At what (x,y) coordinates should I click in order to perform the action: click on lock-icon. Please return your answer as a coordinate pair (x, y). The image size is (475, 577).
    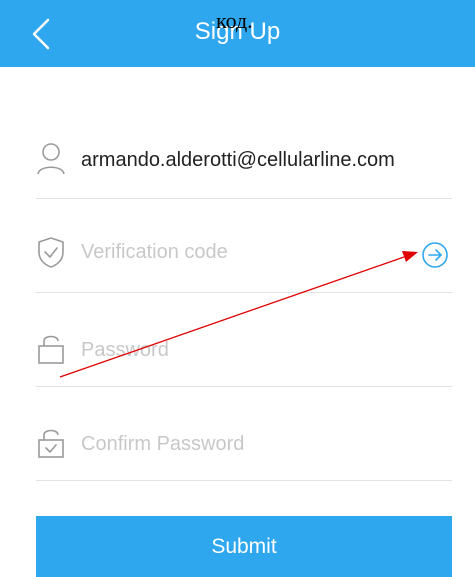
    Looking at the image, I should click on (51, 348).